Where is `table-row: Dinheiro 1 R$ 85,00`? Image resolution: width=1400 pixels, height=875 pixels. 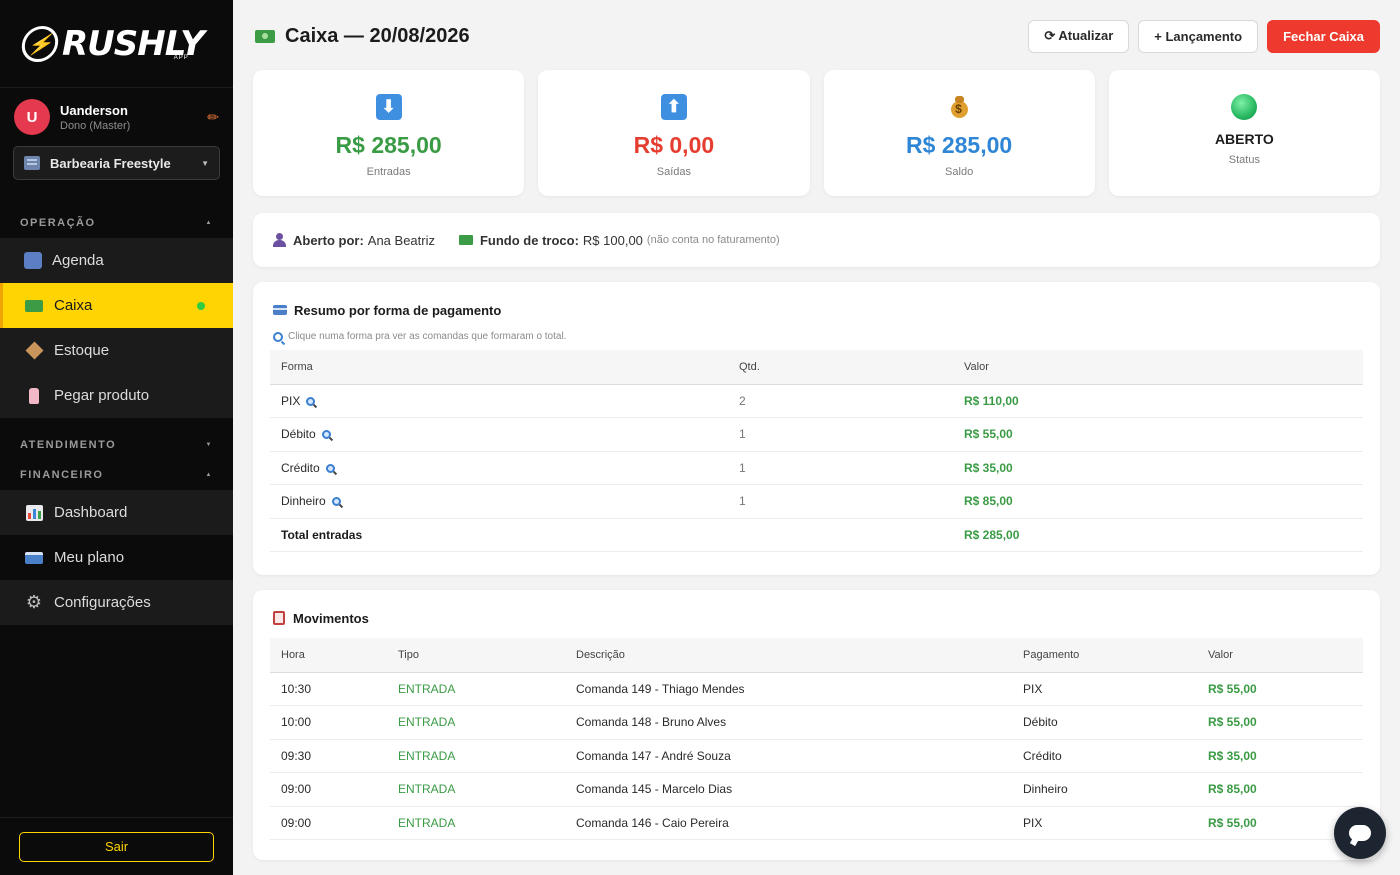
table-row: Dinheiro 1 R$ 85,00 is located at coordinates (816, 501).